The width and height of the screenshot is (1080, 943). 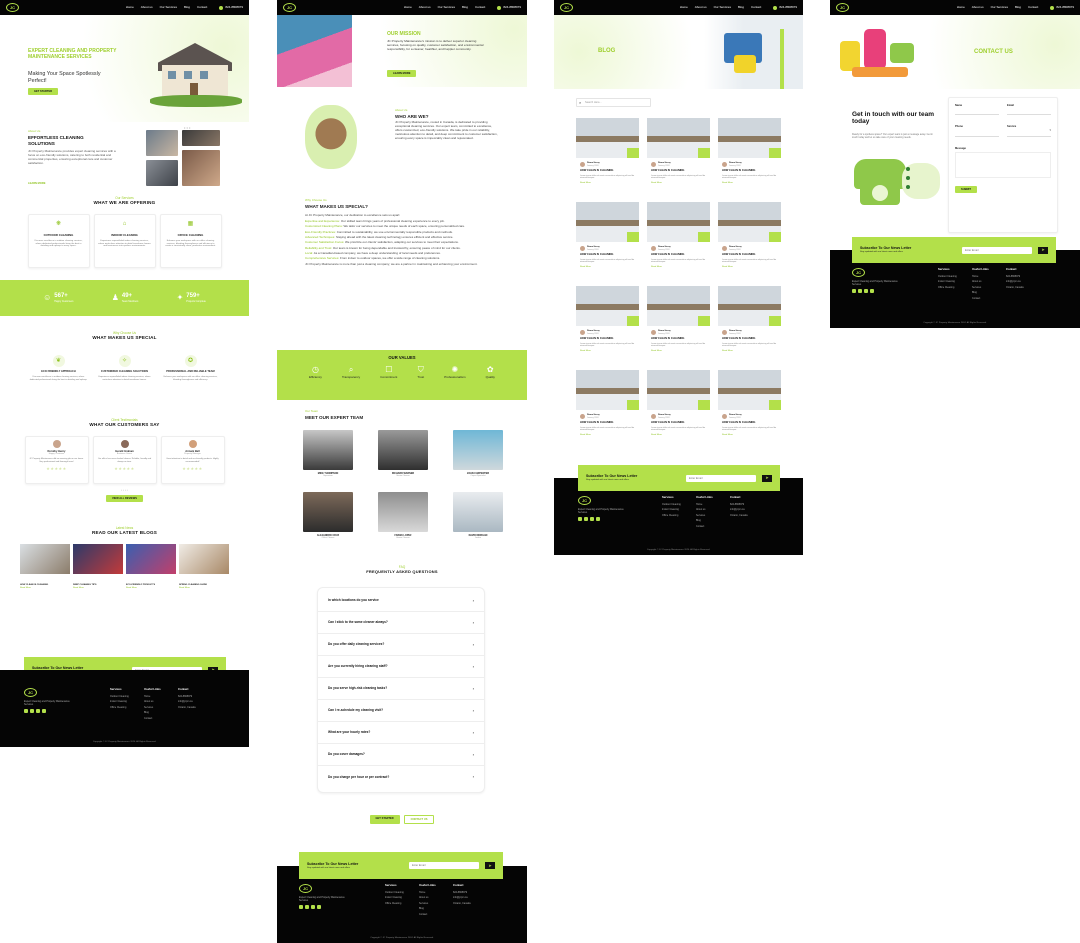 I want to click on name-field, so click(x=977, y=111).